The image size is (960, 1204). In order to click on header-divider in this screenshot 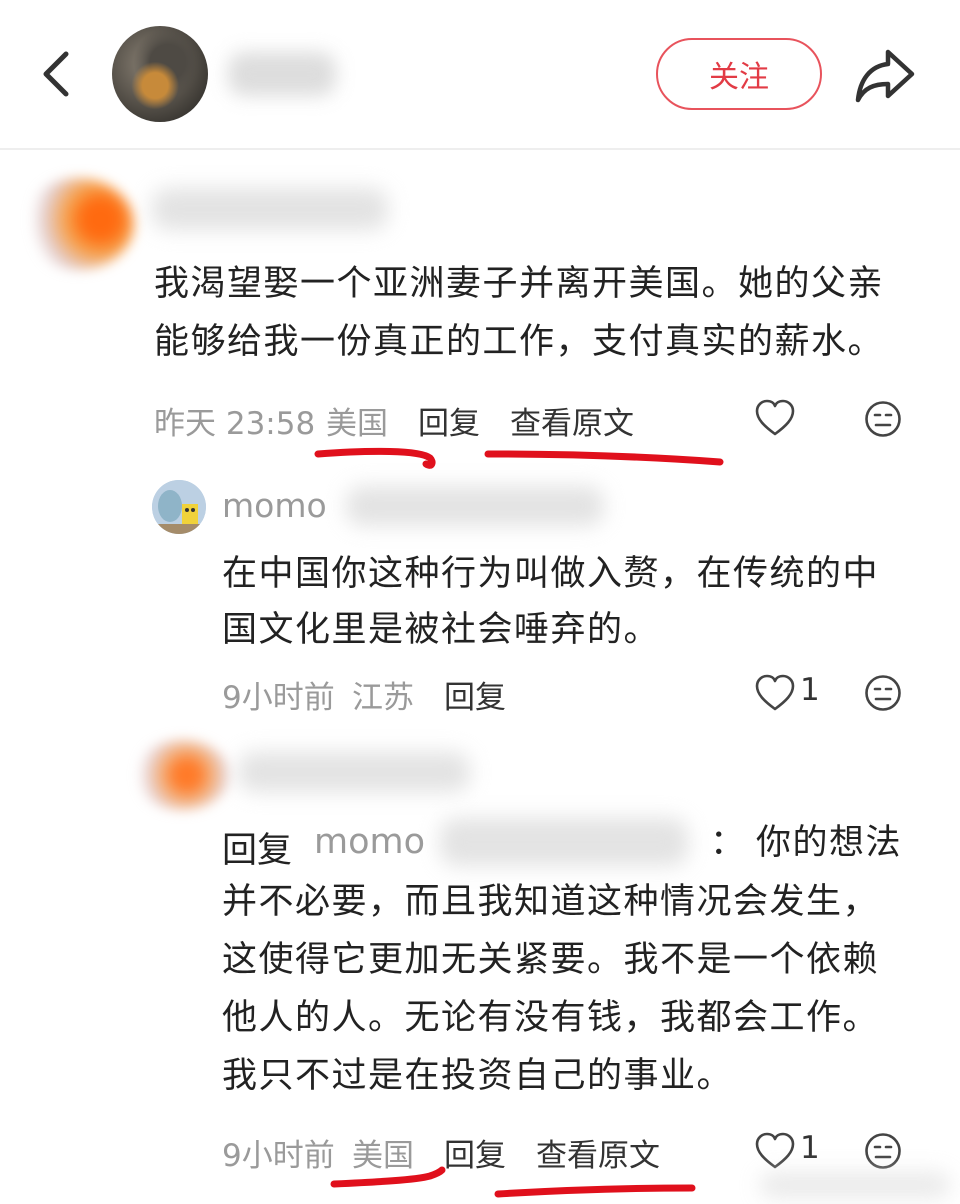, I will do `click(480, 149)`.